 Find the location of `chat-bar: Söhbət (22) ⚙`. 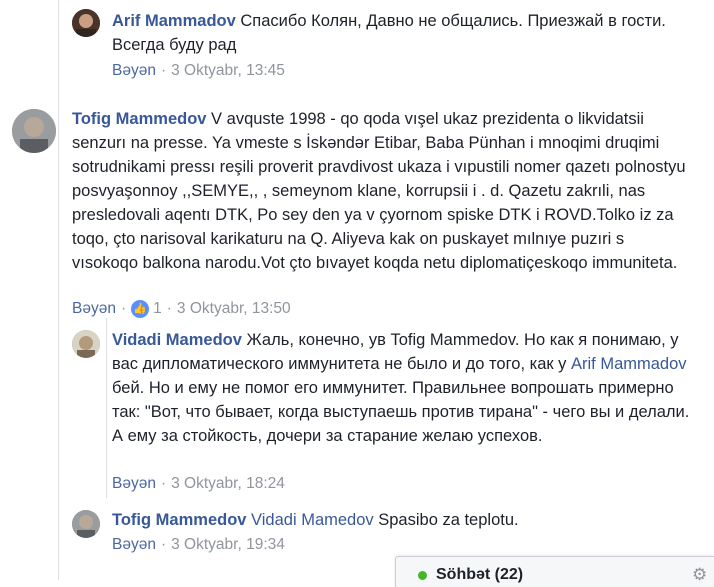

chat-bar: Söhbət (22) ⚙ is located at coordinates (554, 571).